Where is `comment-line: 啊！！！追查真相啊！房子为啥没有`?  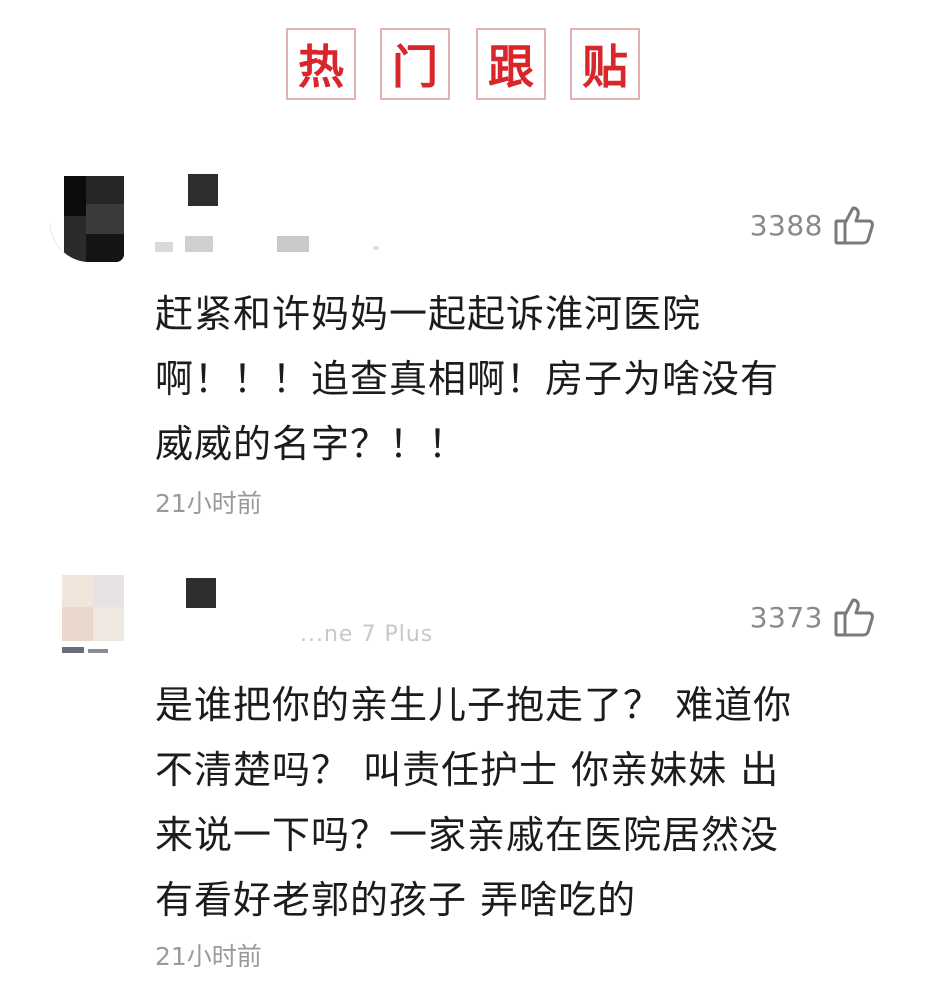 comment-line: 啊！！！追查真相啊！房子为啥没有 is located at coordinates (467, 379).